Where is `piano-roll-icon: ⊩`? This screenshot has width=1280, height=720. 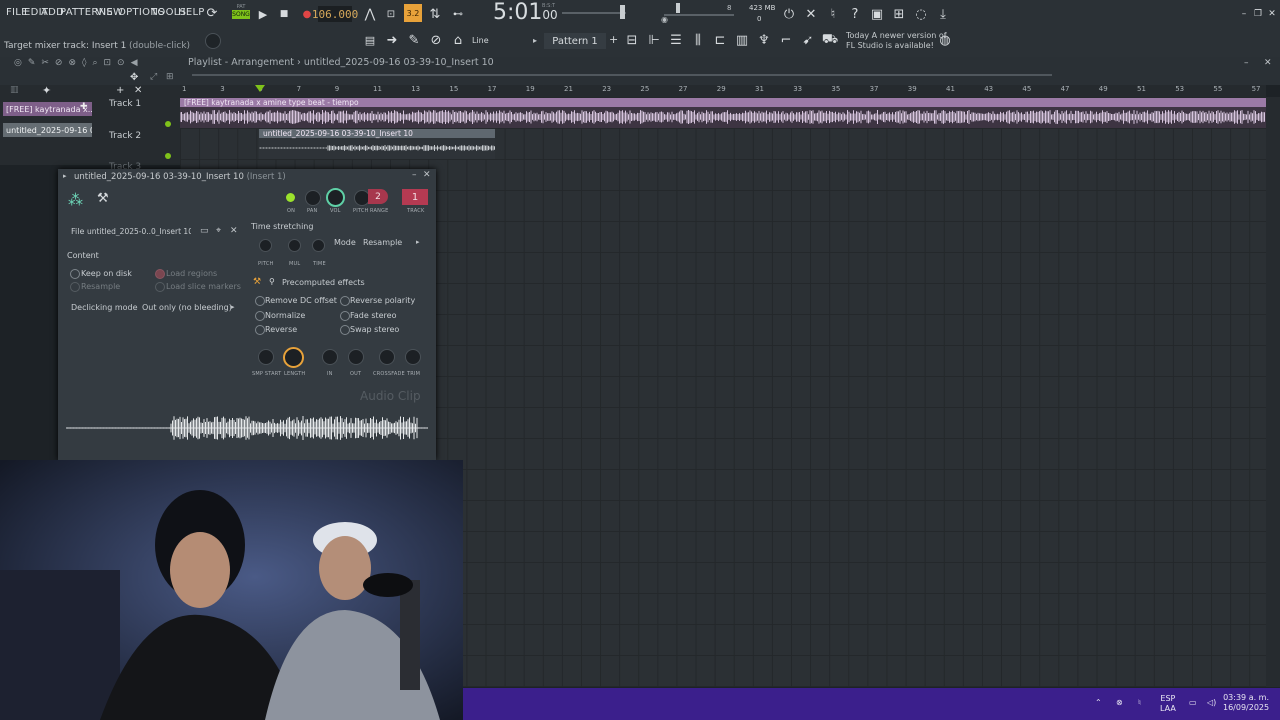 piano-roll-icon: ⊩ is located at coordinates (654, 40).